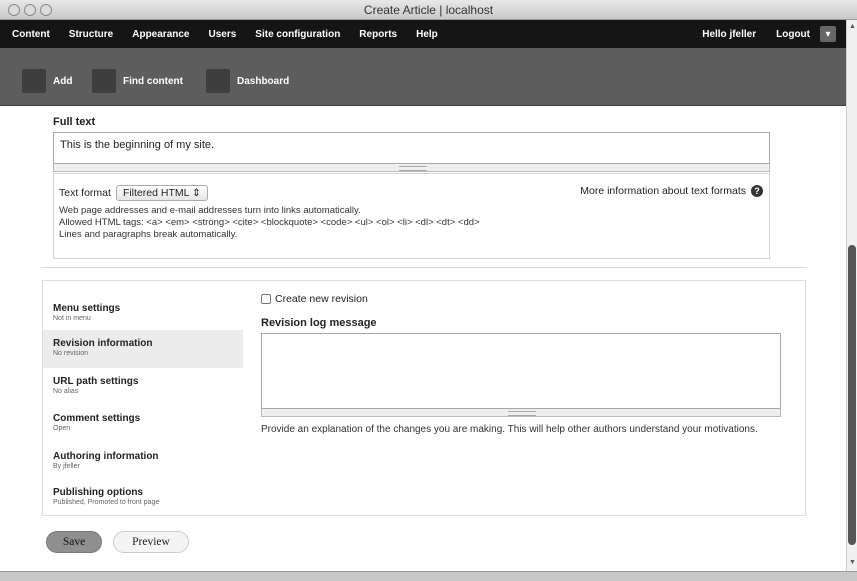  What do you see at coordinates (98, 492) in the screenshot?
I see `vtab-name: Publishing options` at bounding box center [98, 492].